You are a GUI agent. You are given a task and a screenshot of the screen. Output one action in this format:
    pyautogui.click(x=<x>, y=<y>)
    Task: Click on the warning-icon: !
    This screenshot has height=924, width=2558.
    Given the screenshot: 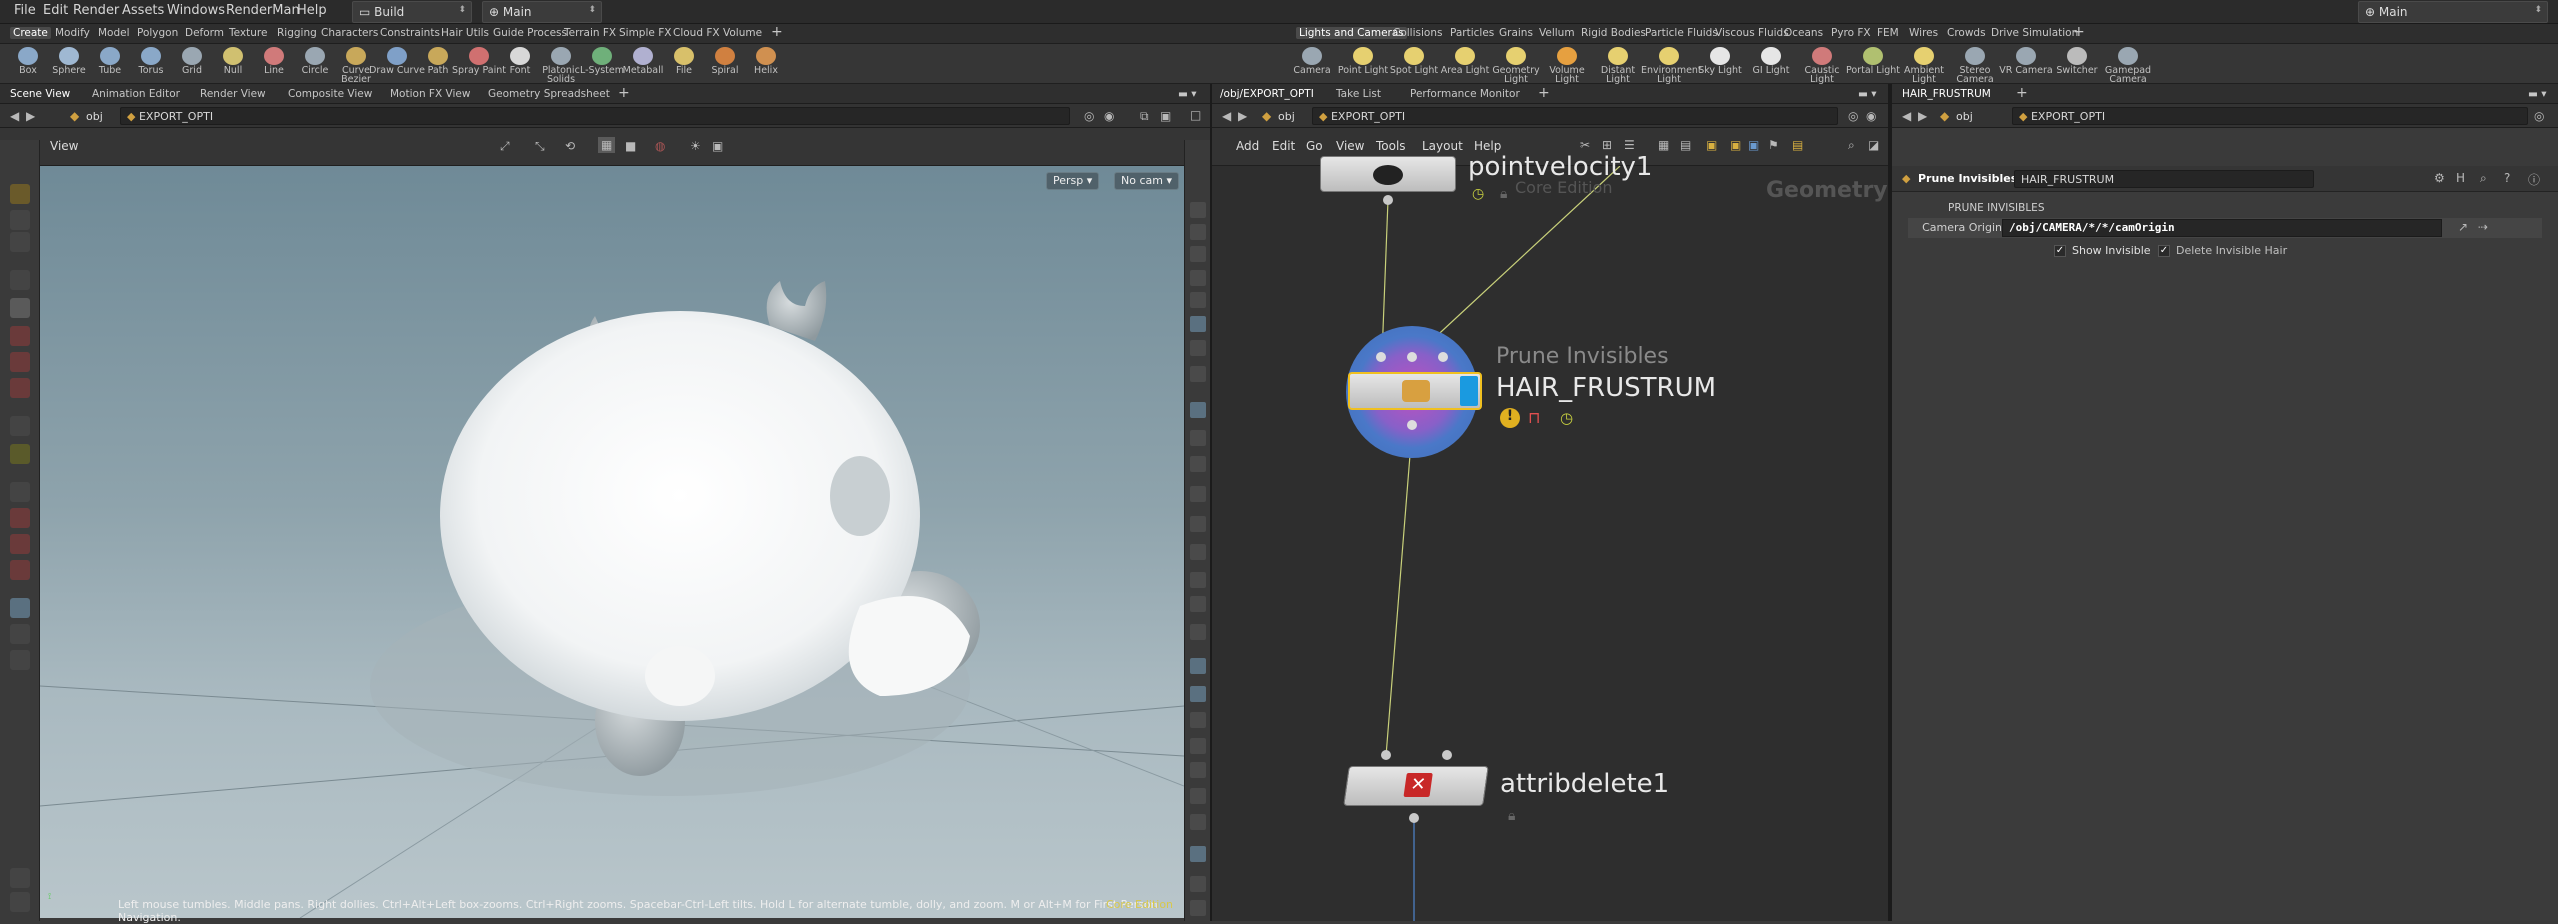 What is the action you would take?
    pyautogui.click(x=1510, y=418)
    